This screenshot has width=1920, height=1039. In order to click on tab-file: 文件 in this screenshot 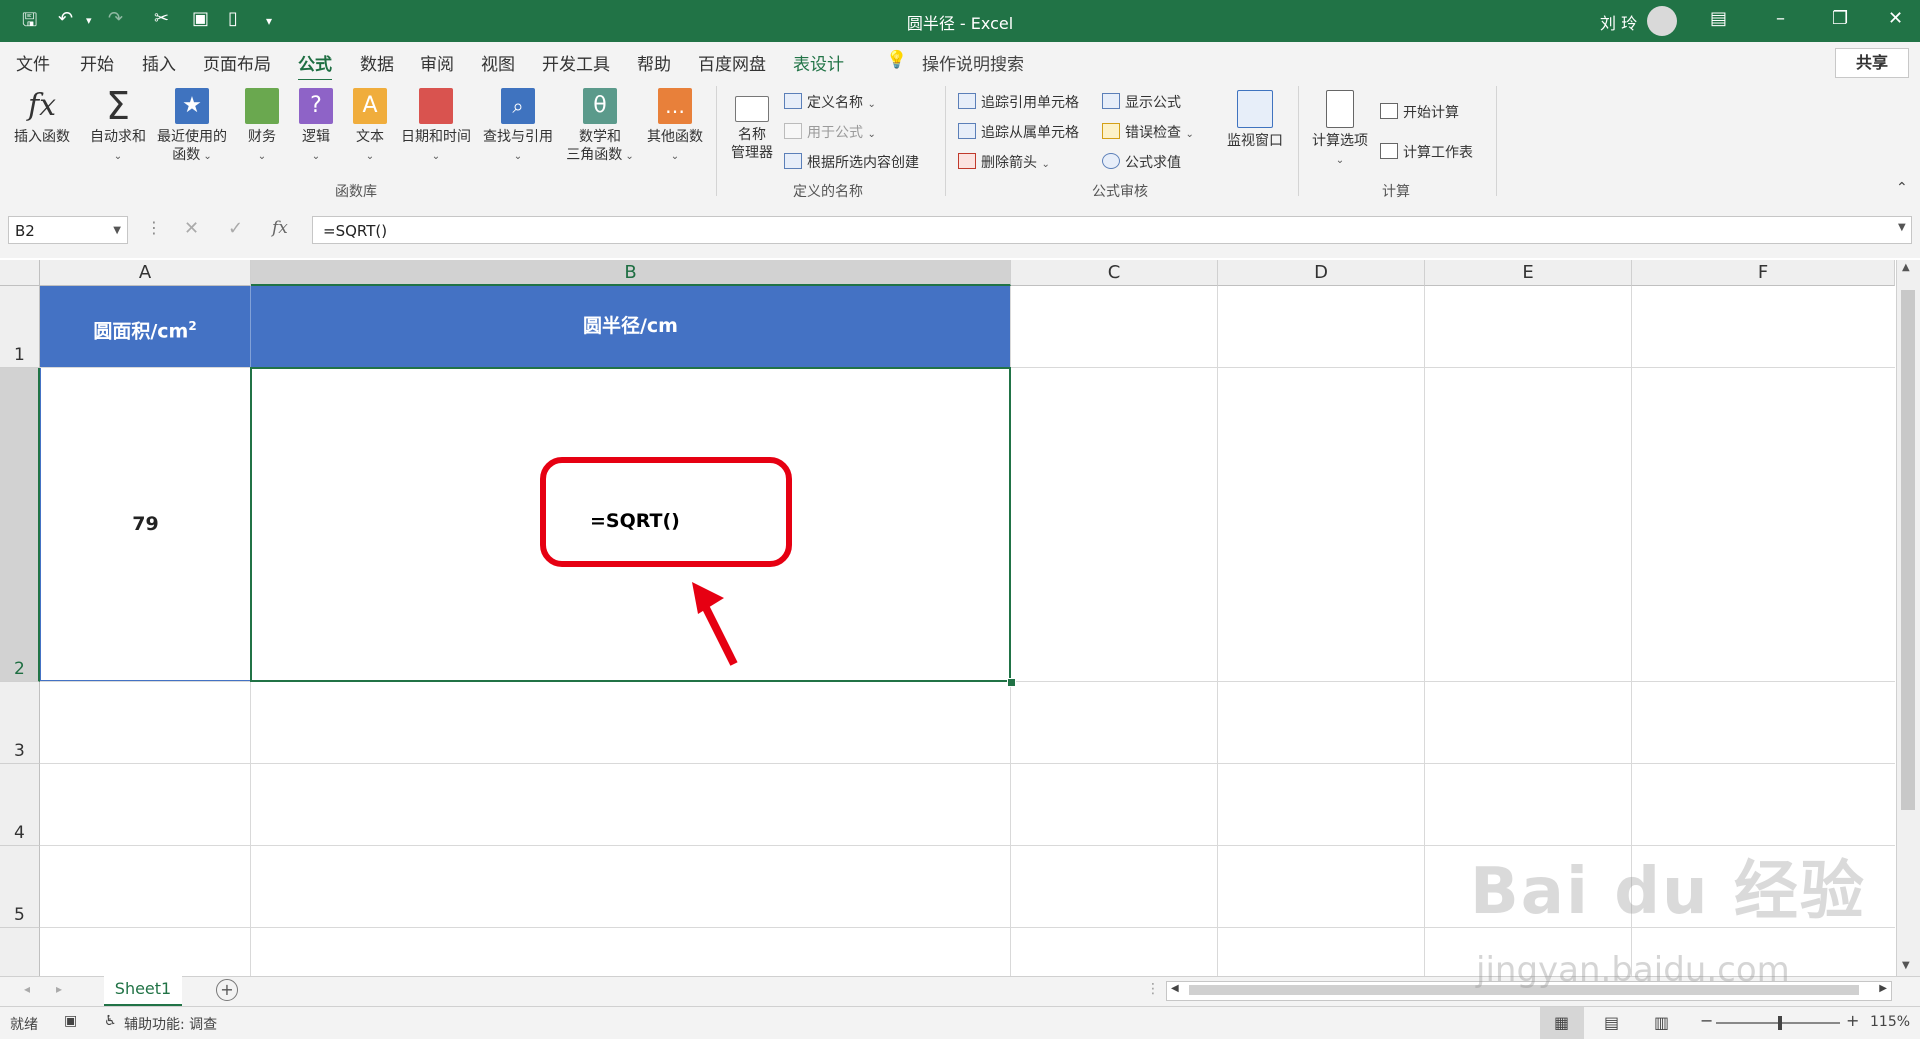, I will do `click(33, 62)`.